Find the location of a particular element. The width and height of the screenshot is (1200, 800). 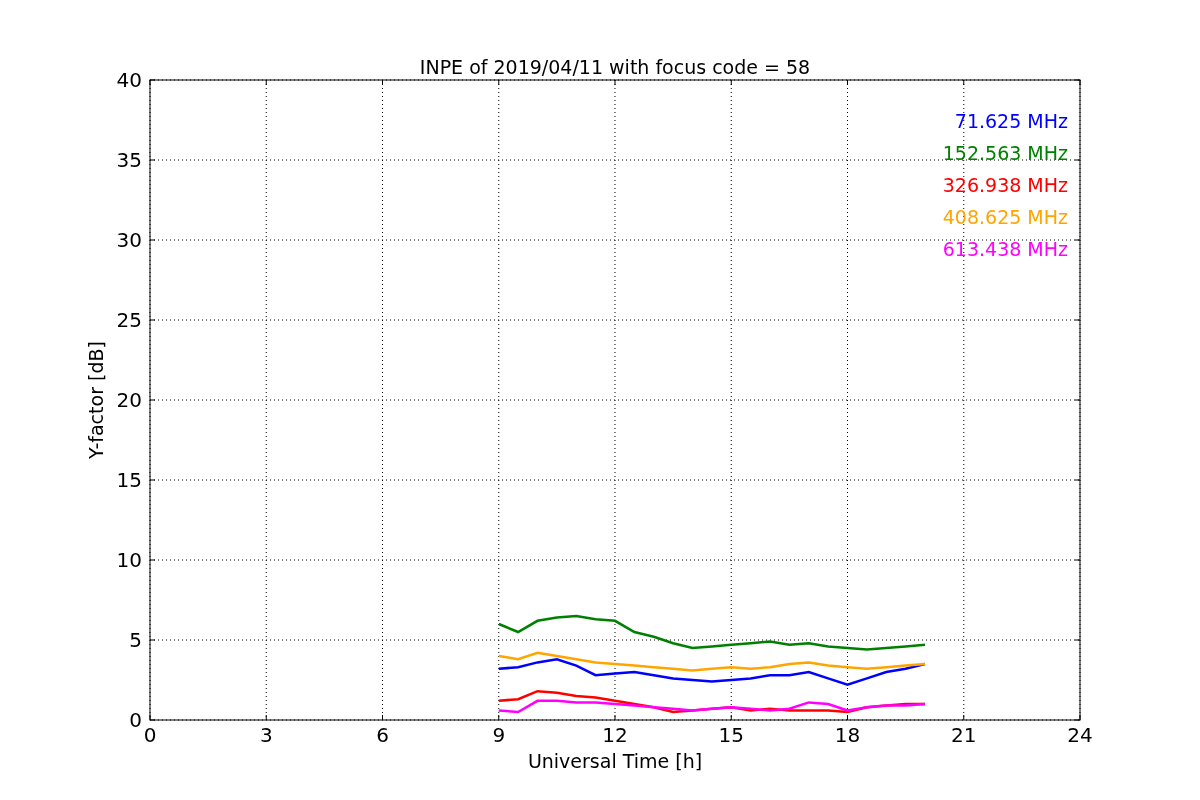

tick-label: 35 is located at coordinates (129, 160).